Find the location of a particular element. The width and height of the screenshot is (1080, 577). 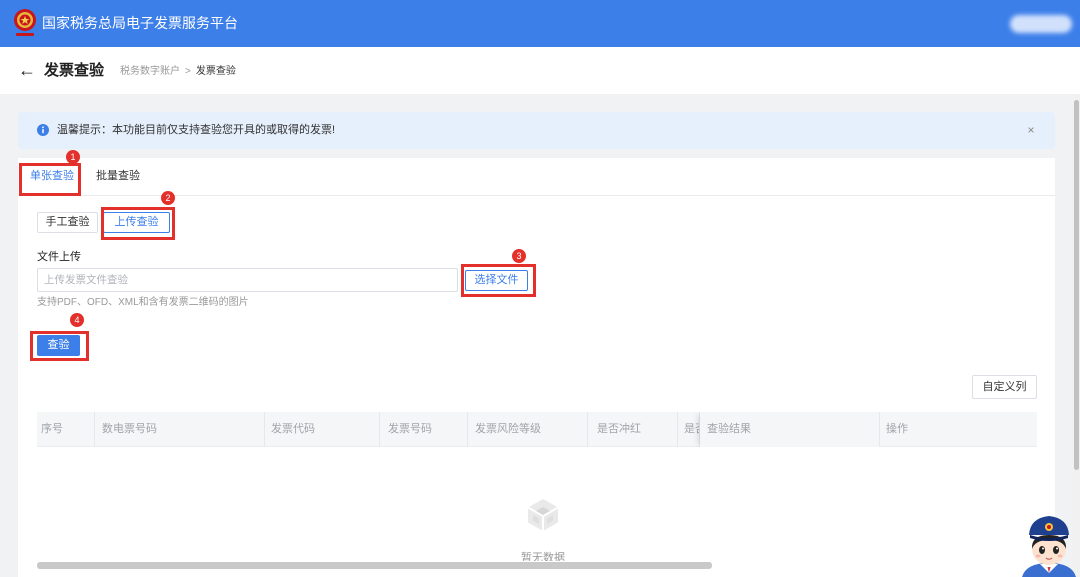

tax-officer-mascot-icon is located at coordinates (1049, 542).